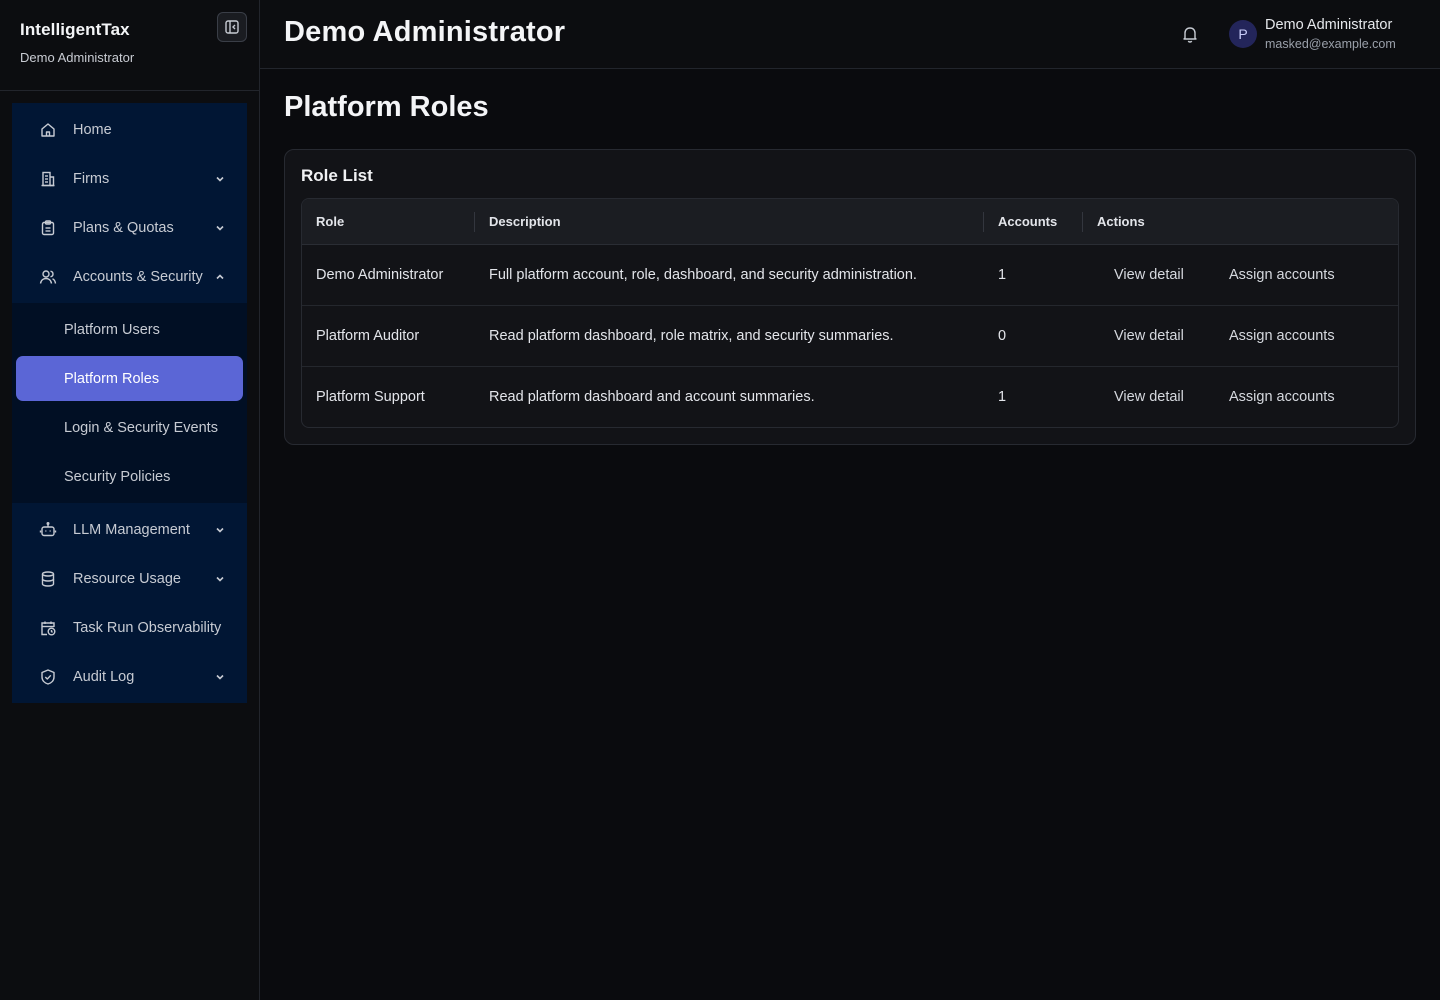  I want to click on sidebar-item-platform-users: Platform Users, so click(129, 329).